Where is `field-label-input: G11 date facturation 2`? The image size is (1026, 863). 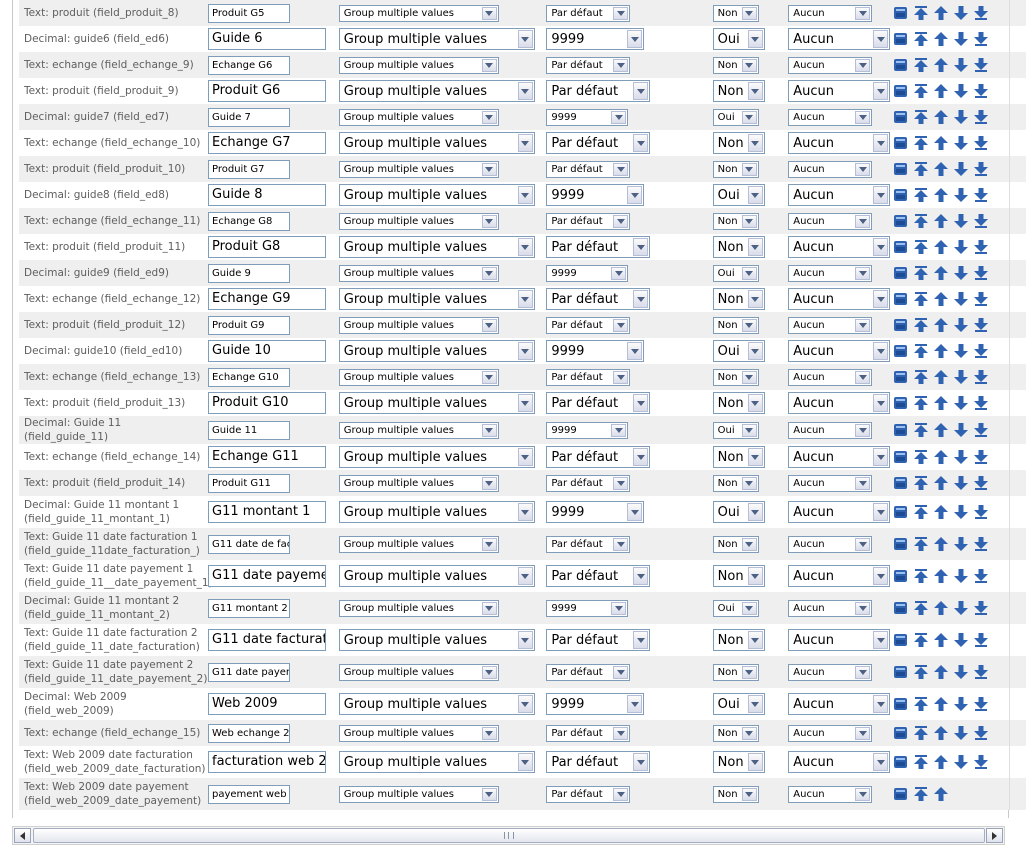 field-label-input: G11 date facturation 2 is located at coordinates (267, 640).